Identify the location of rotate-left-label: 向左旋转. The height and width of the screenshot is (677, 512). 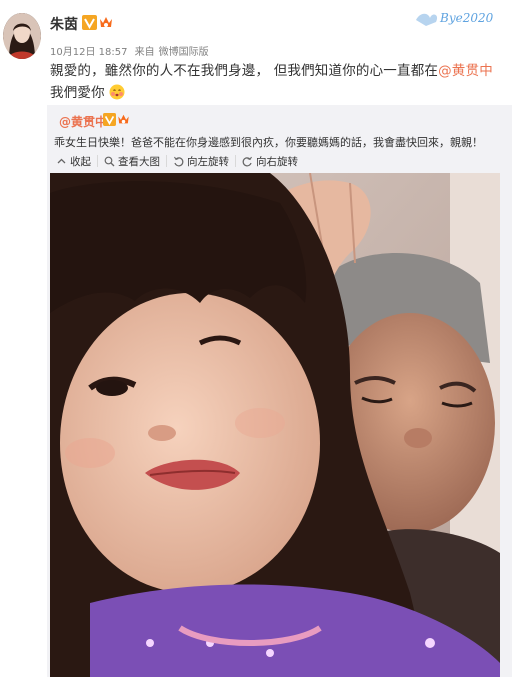
(208, 161).